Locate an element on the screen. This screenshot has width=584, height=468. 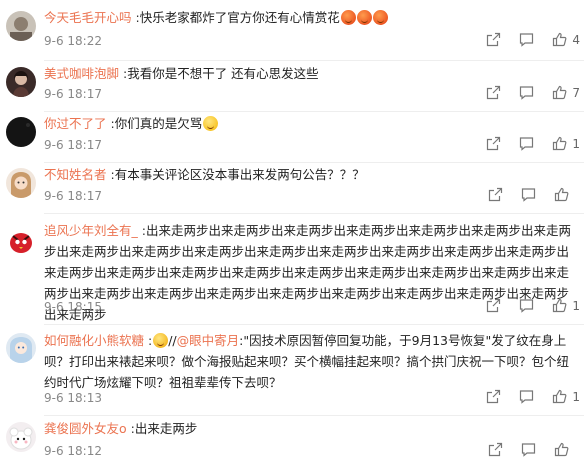
comment-body: 出来走两步 is located at coordinates (166, 428).